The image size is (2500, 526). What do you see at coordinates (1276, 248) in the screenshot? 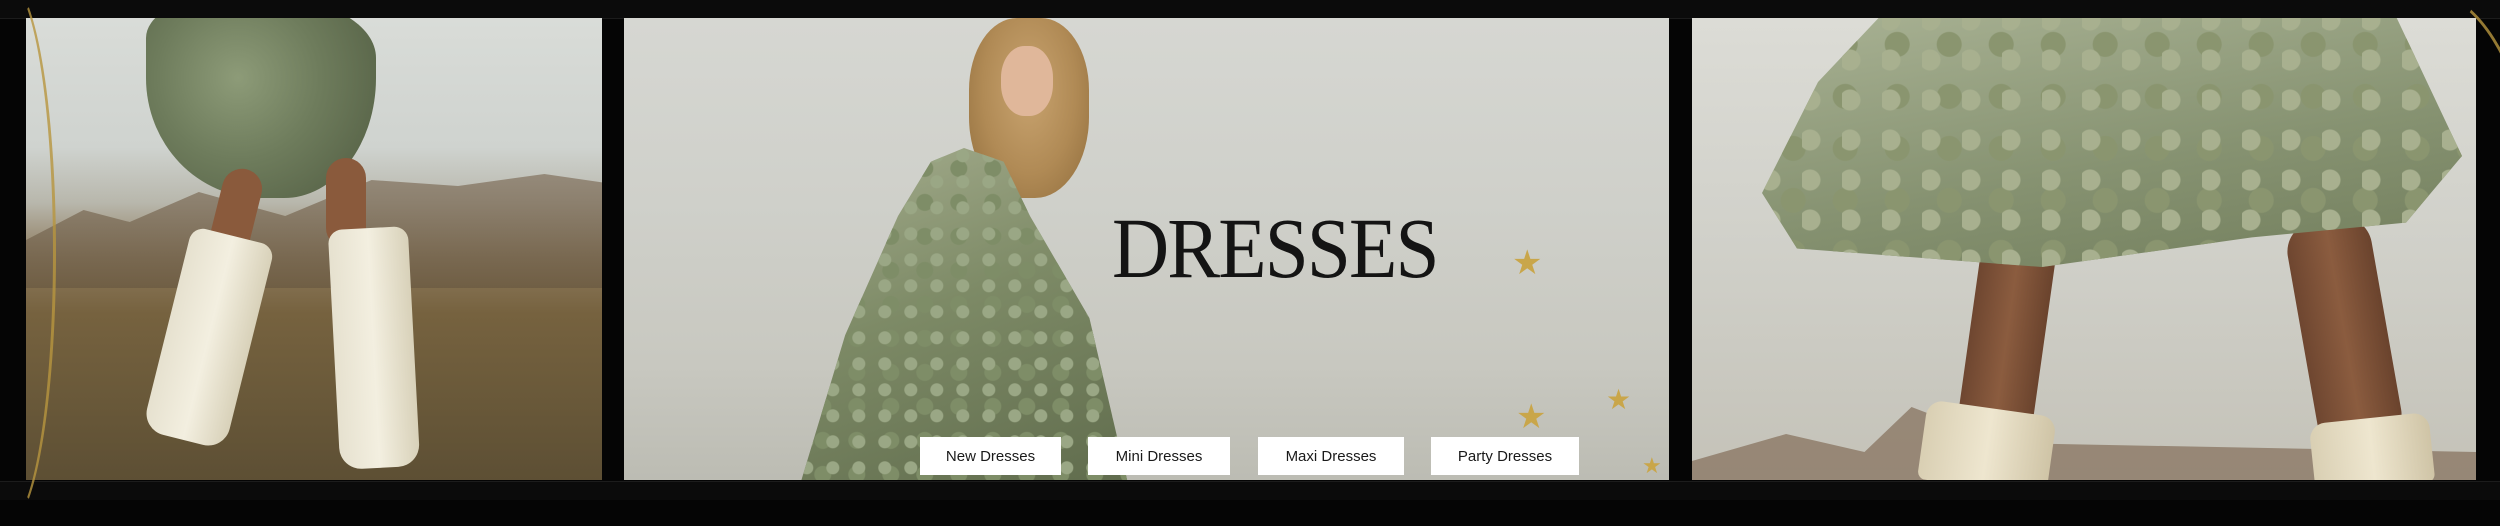
I see `page-title: DRESSES` at bounding box center [1276, 248].